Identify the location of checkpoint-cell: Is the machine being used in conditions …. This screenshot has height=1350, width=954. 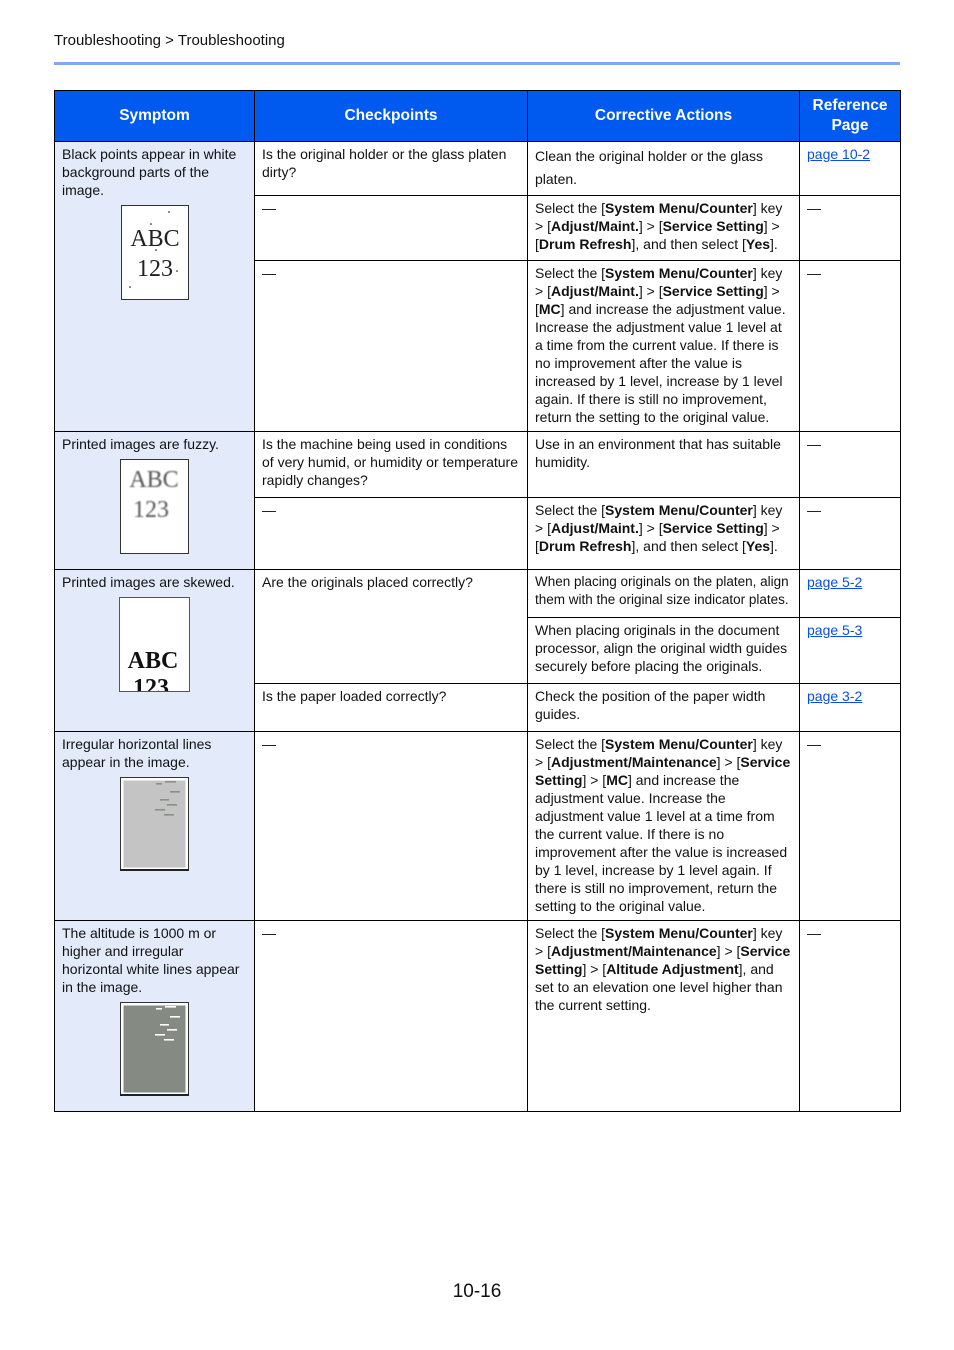
(391, 464).